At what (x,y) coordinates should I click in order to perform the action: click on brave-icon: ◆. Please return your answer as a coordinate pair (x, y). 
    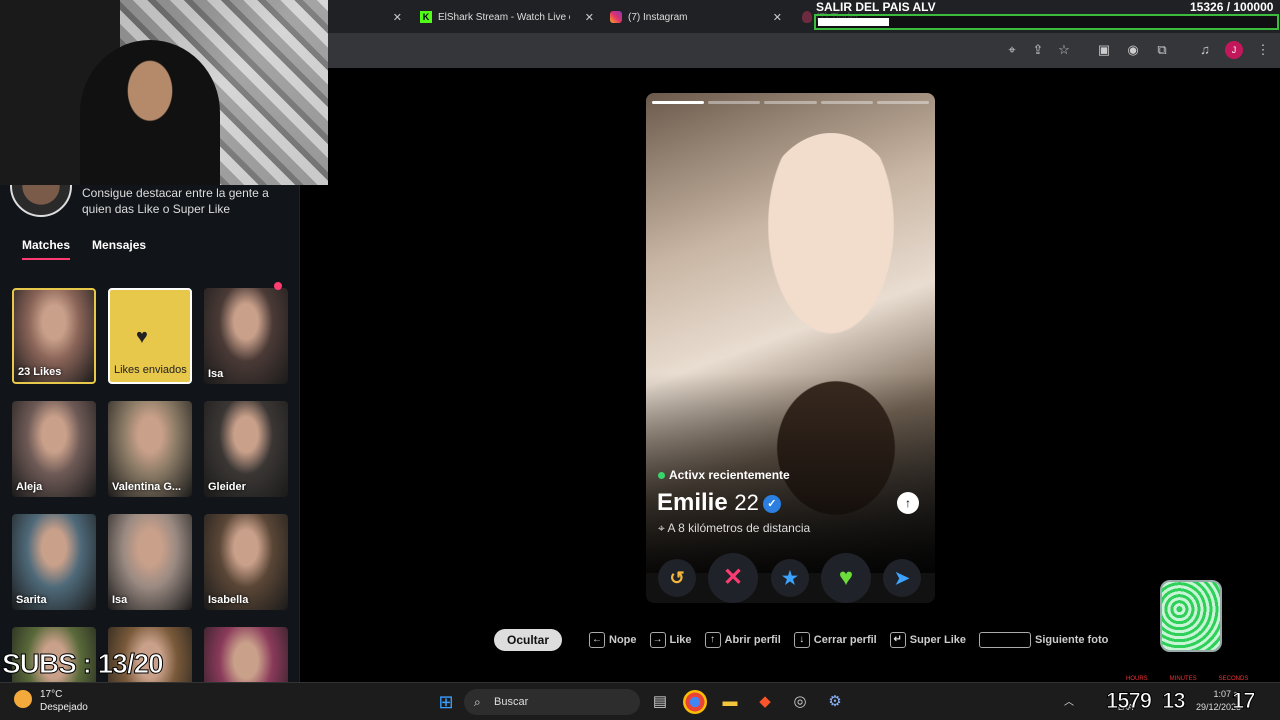
    Looking at the image, I should click on (765, 702).